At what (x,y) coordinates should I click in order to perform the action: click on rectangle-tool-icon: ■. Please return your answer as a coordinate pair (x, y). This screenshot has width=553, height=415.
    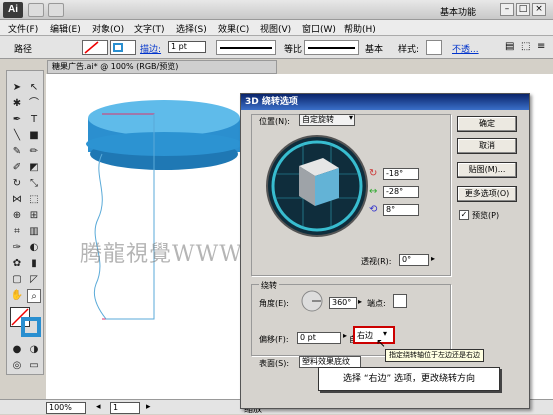
    Looking at the image, I should click on (34, 136).